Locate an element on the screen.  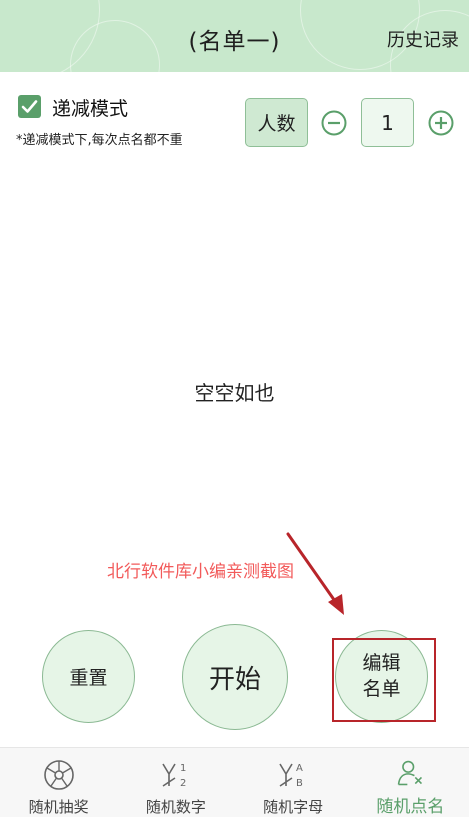
minus-icon is located at coordinates (334, 123).